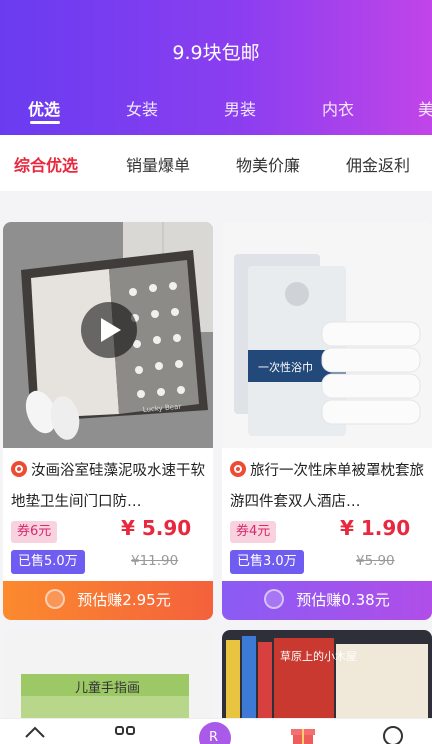  Describe the element at coordinates (46, 164) in the screenshot. I see `sort-comprehensive: 综合优选` at that location.